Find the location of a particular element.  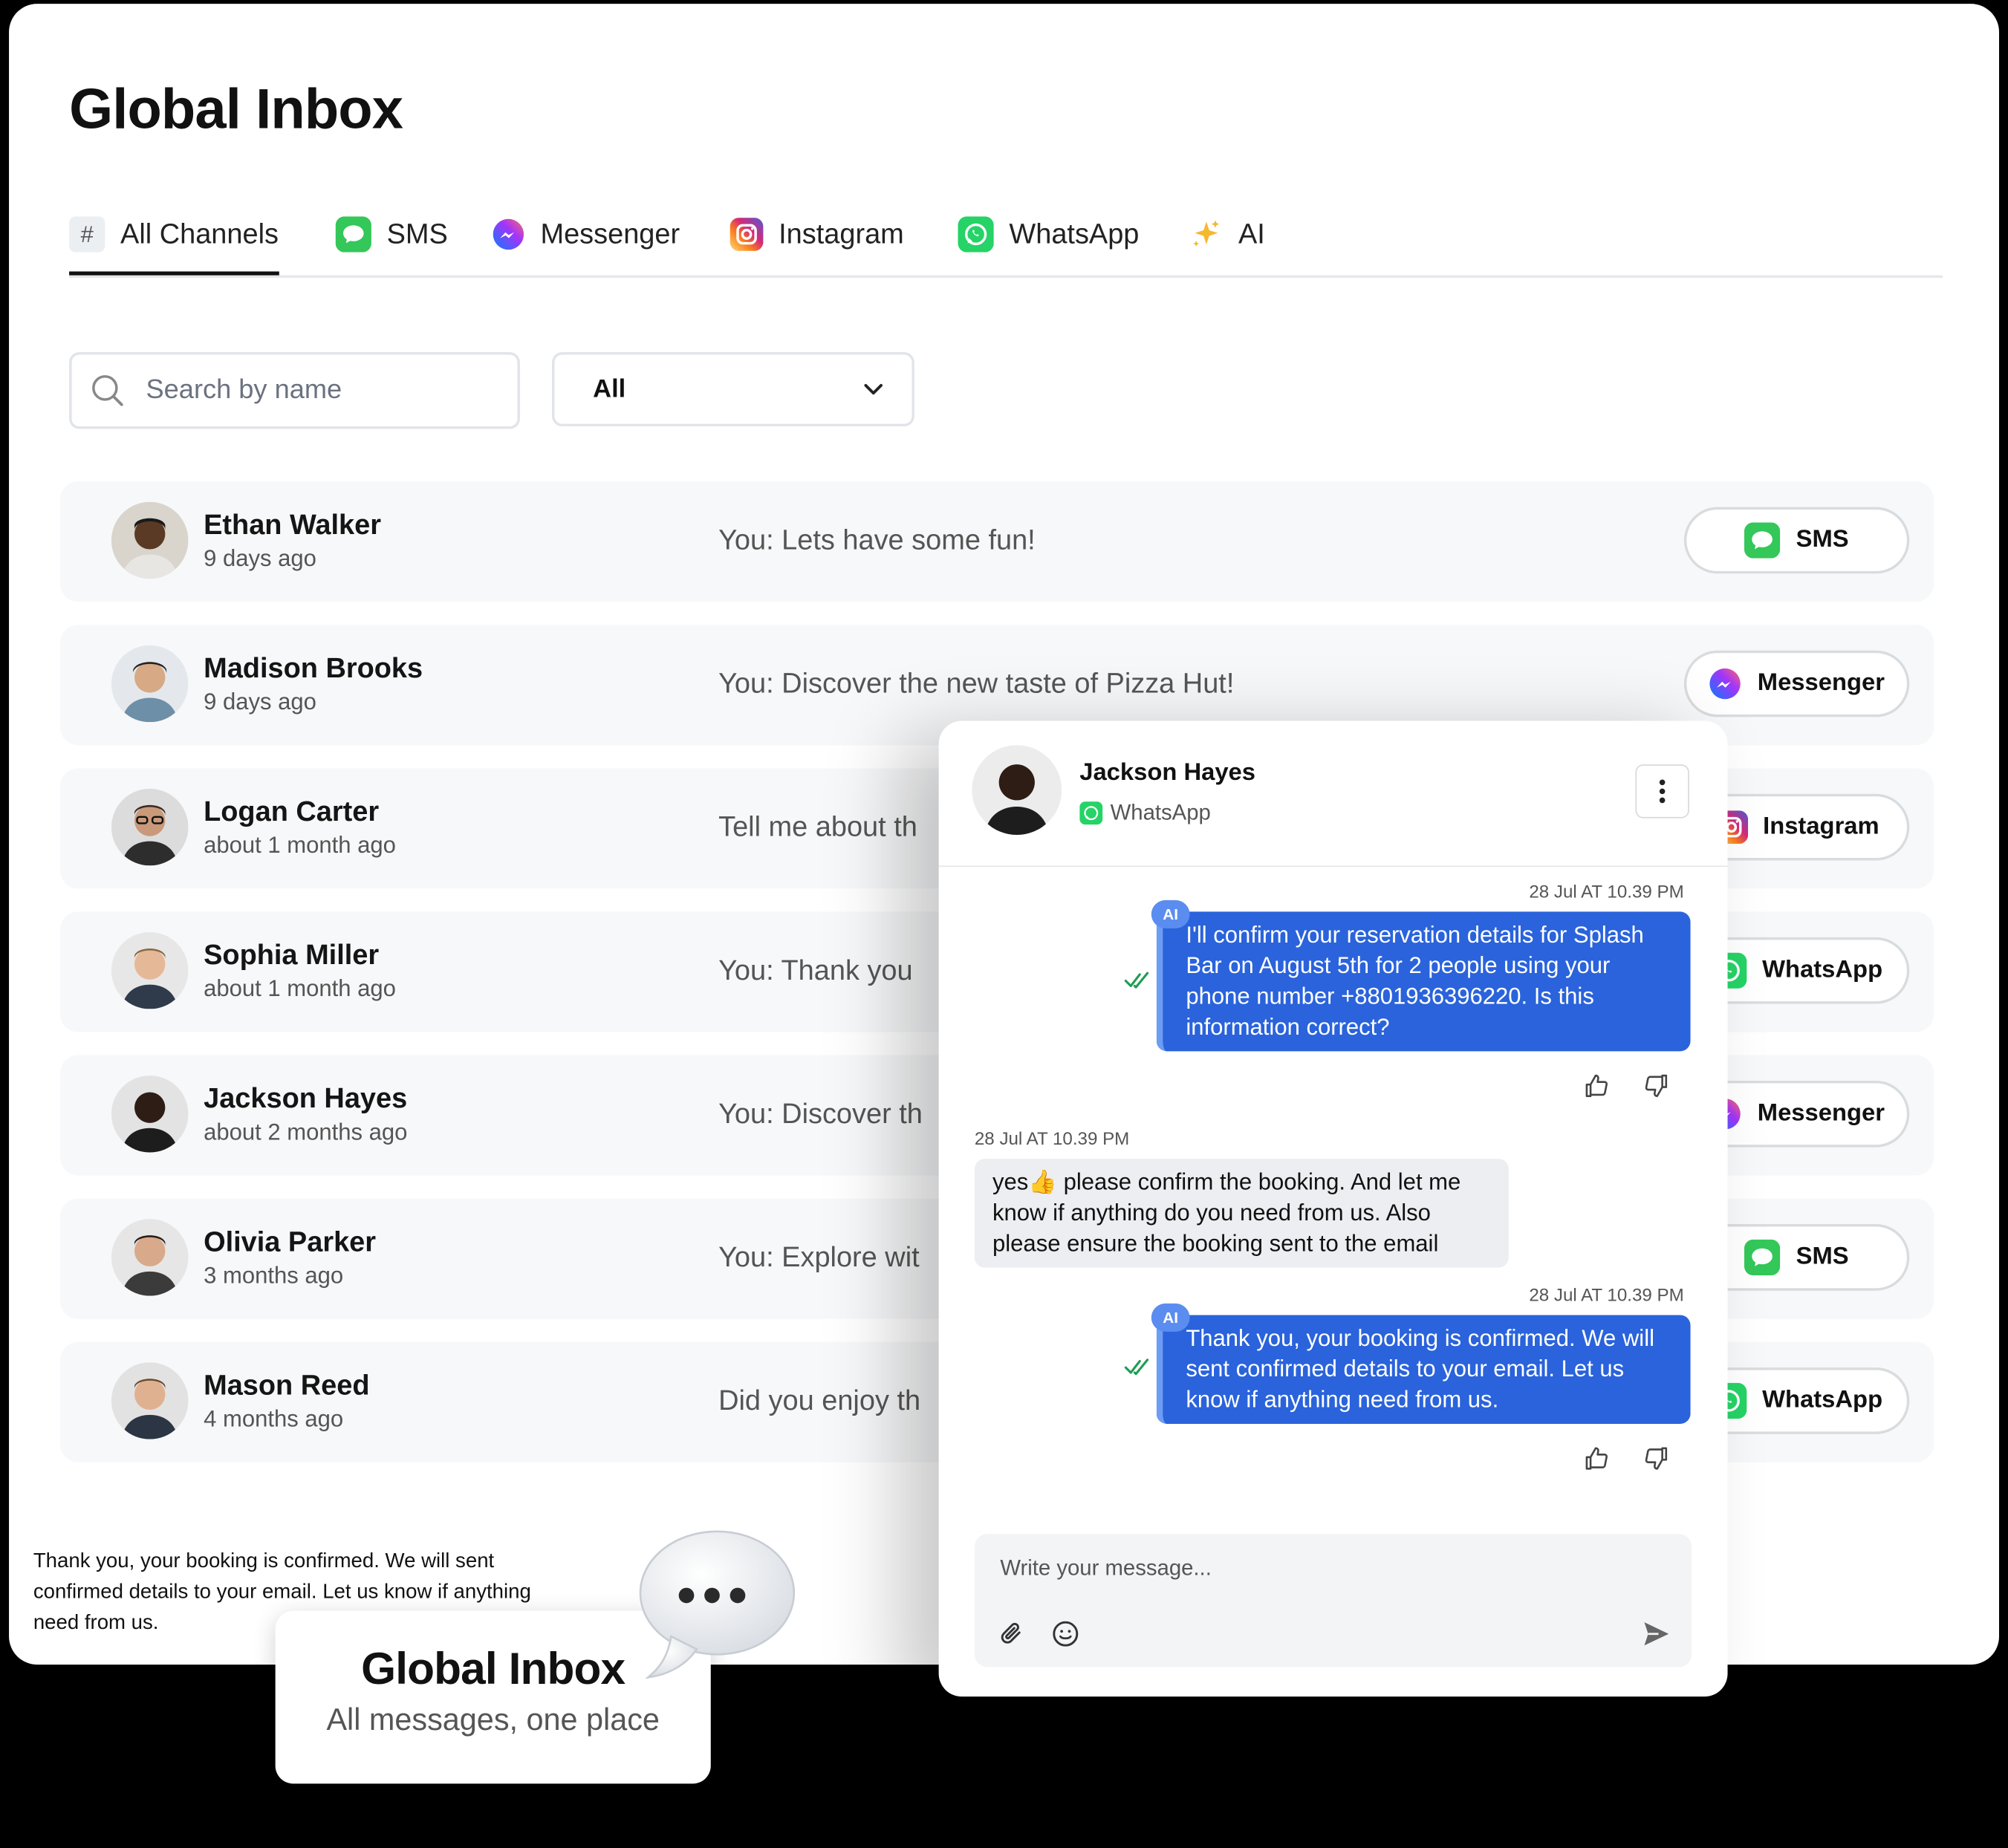

channel-badge: Messenger is located at coordinates (1796, 684).